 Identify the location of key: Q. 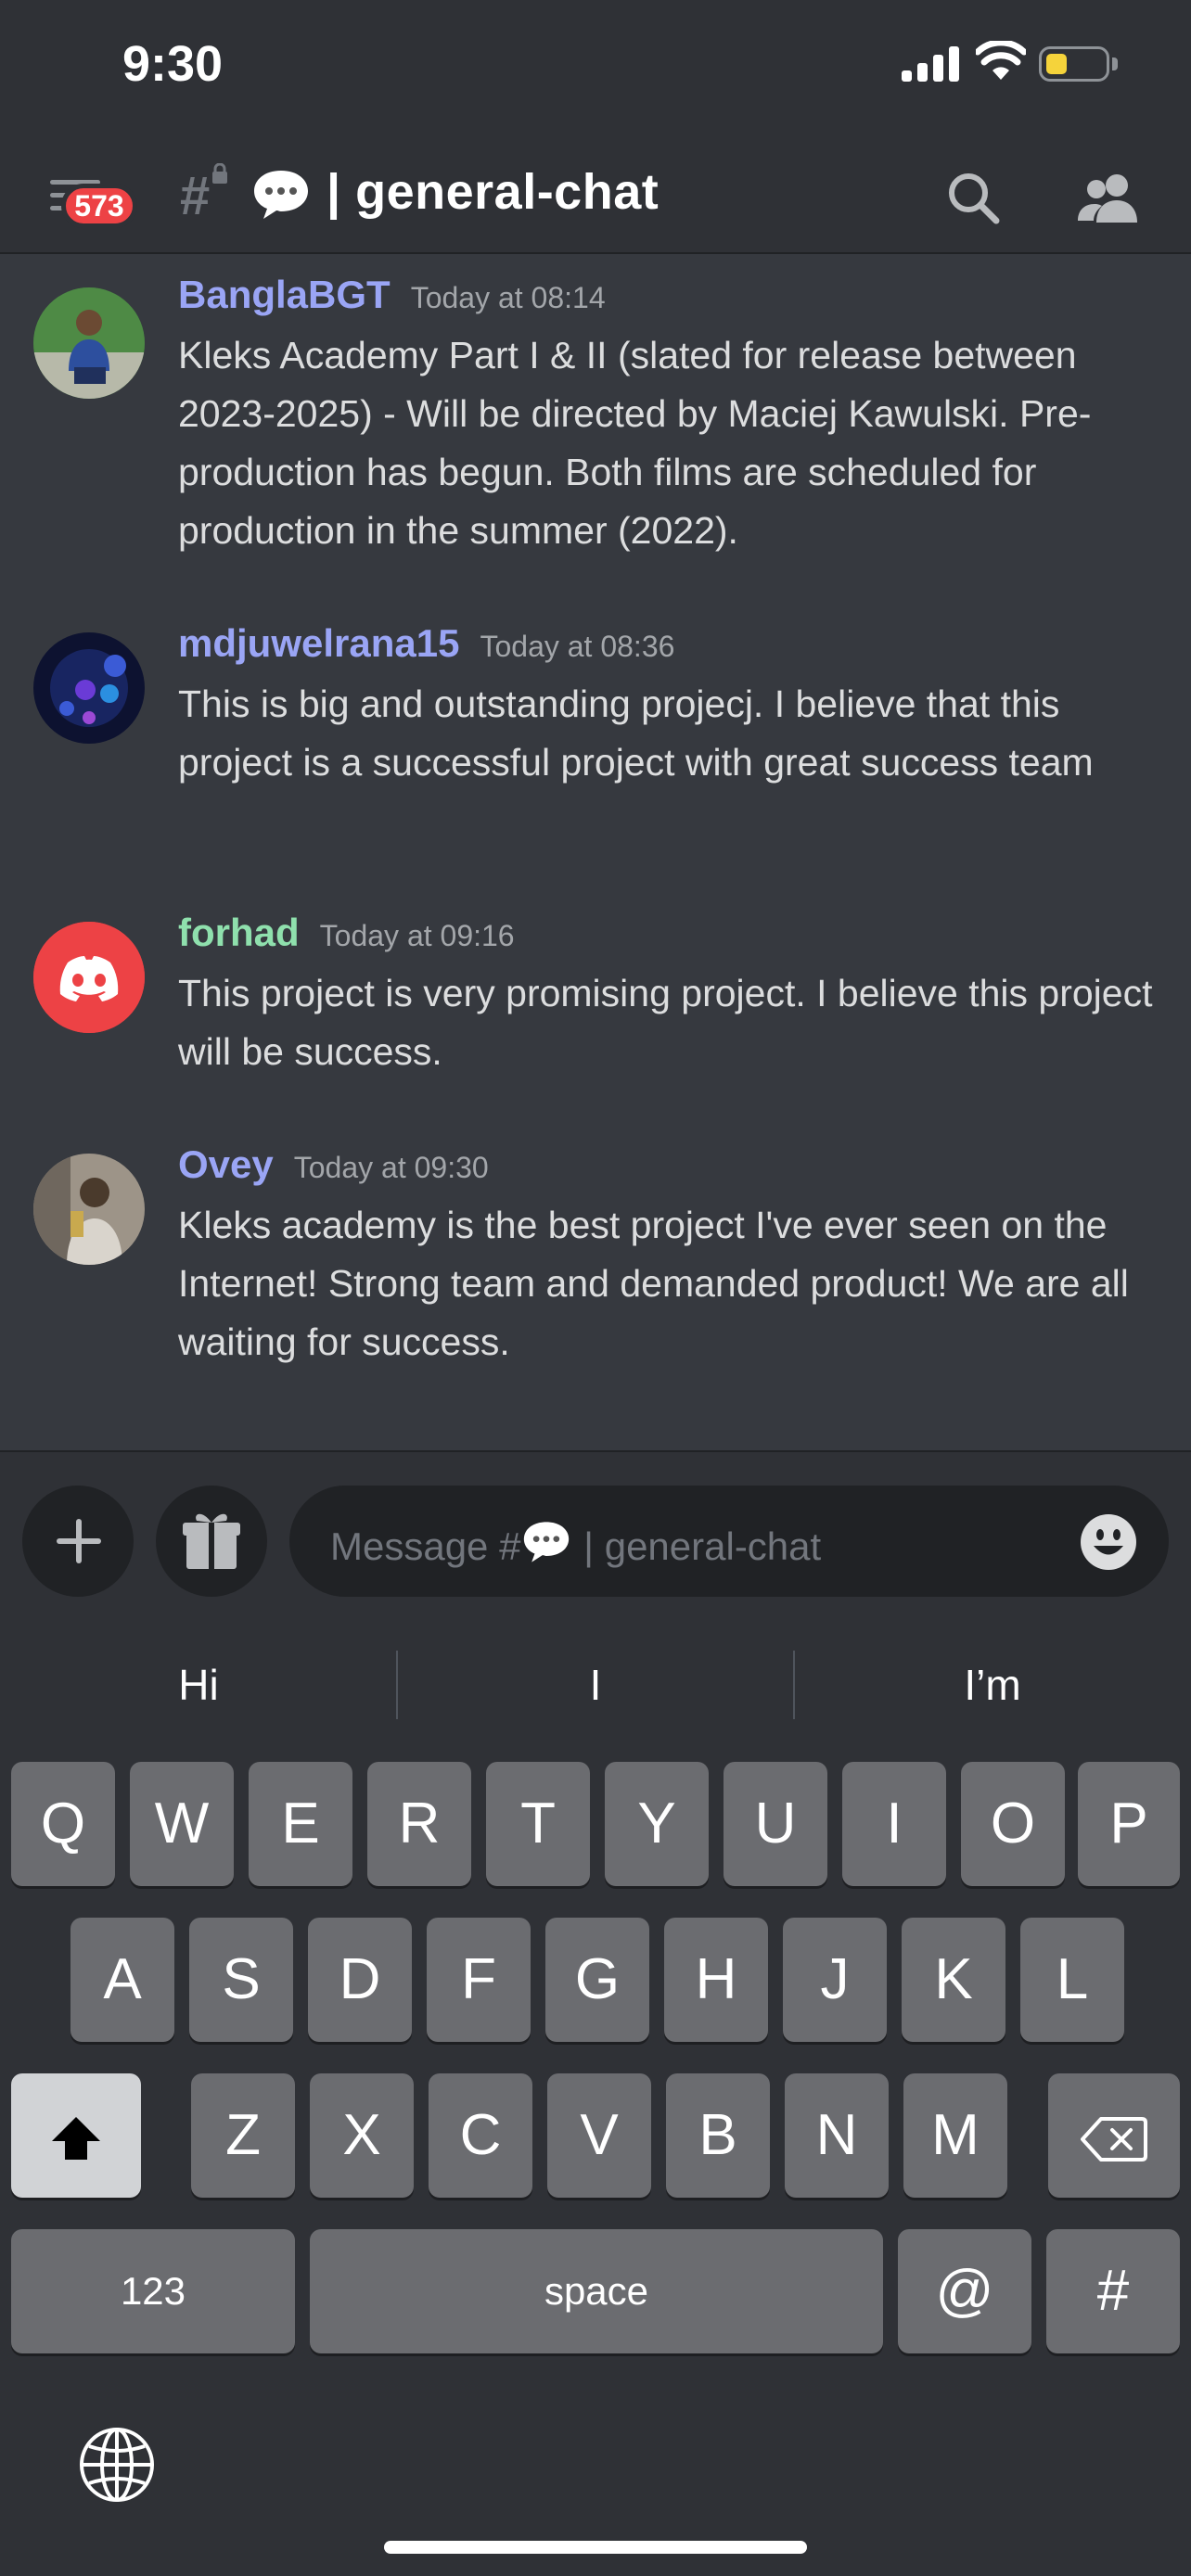
(63, 1824).